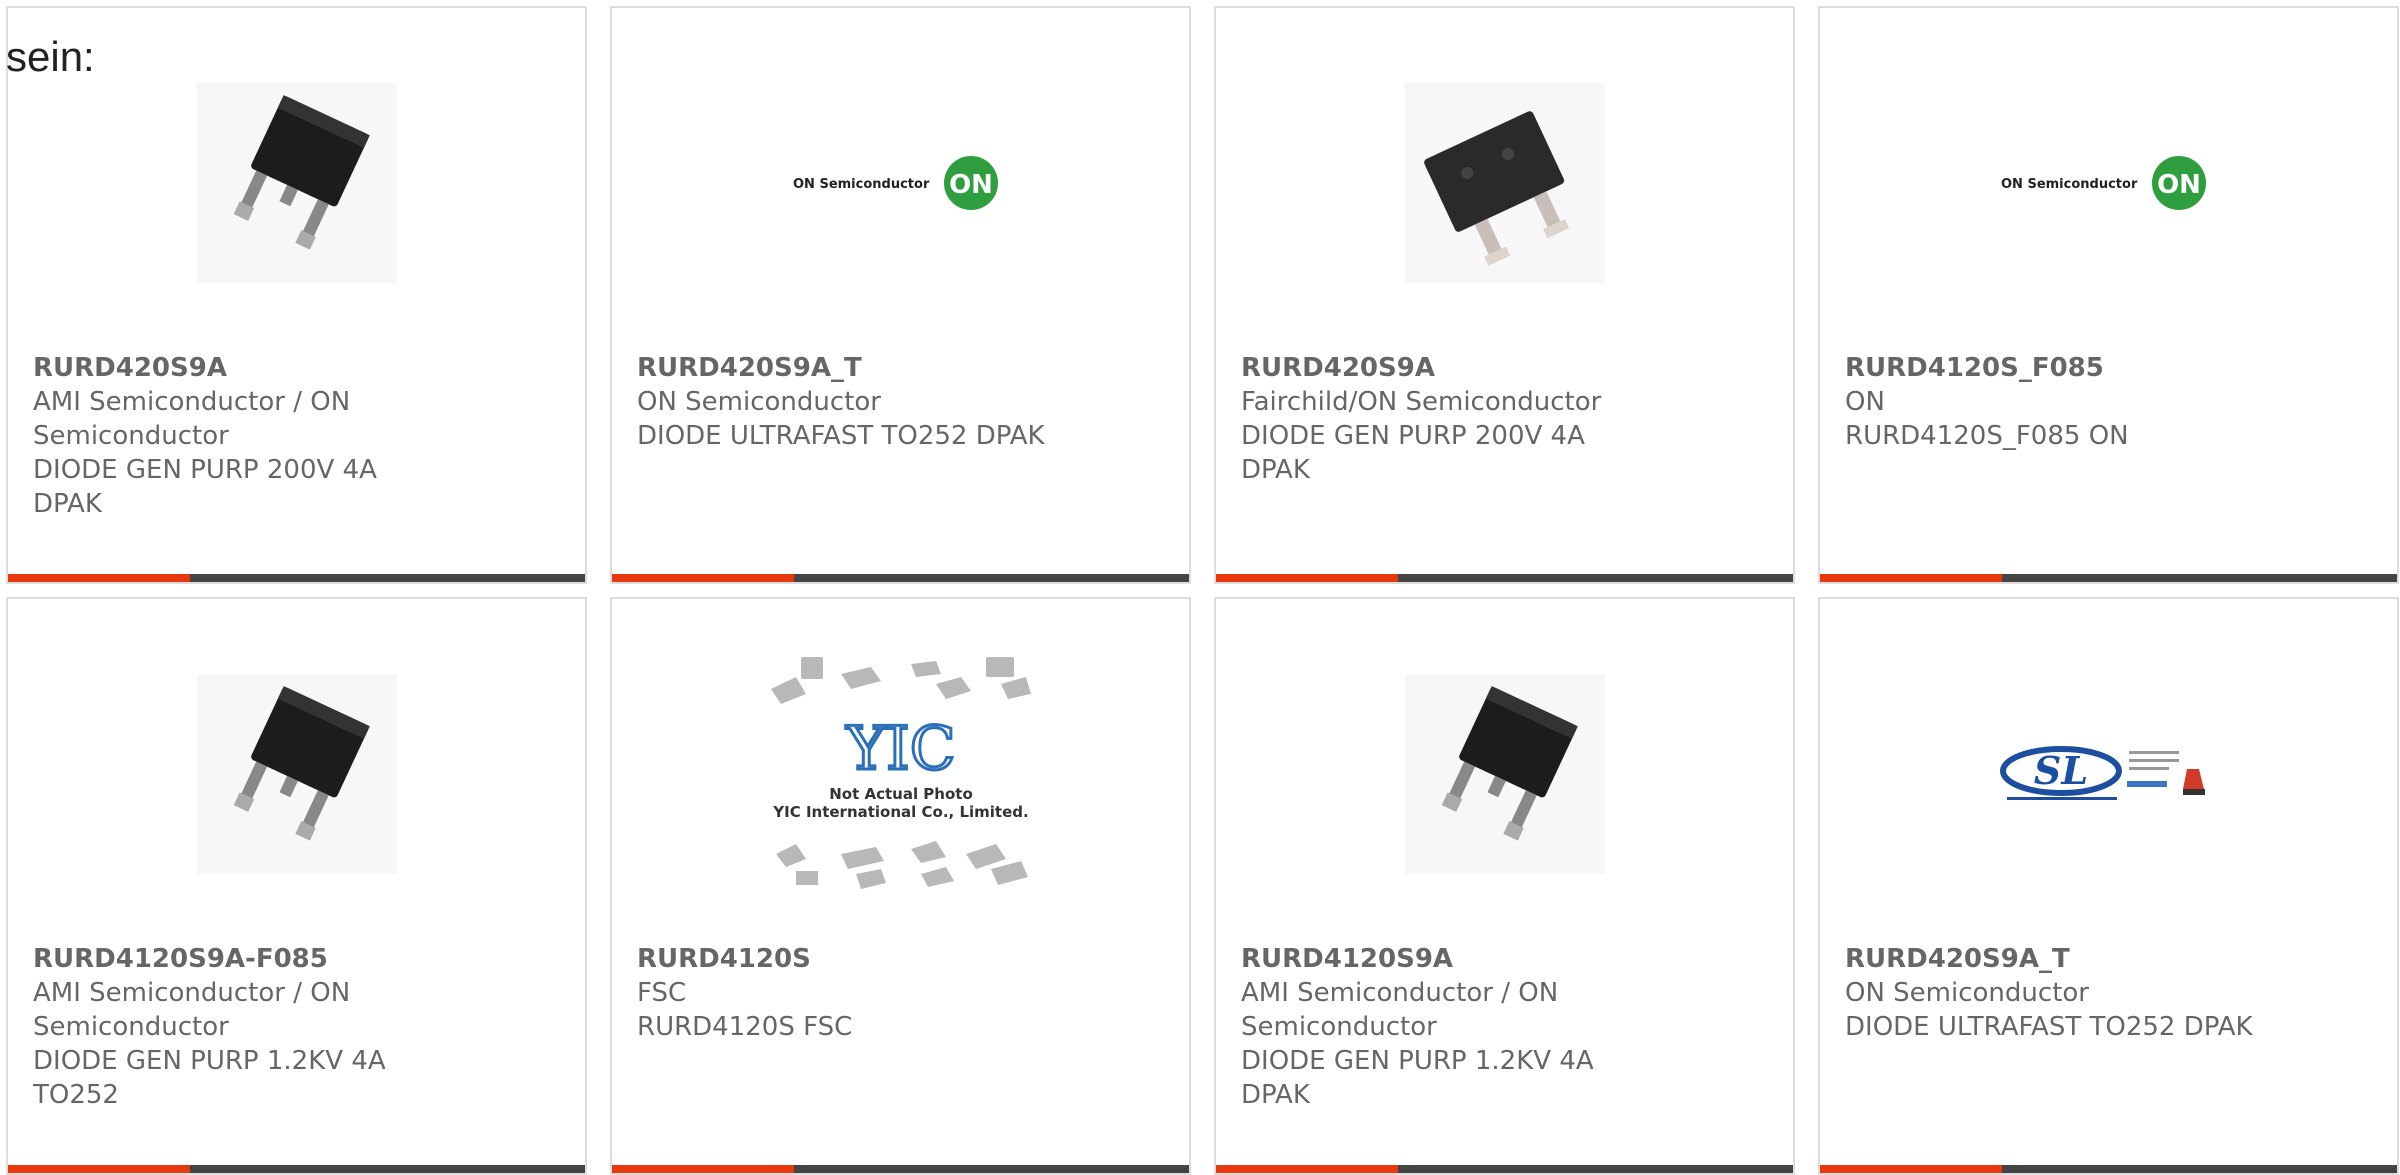 Image resolution: width=2400 pixels, height=1175 pixels. I want to click on manufacturer: ON, so click(1865, 402).